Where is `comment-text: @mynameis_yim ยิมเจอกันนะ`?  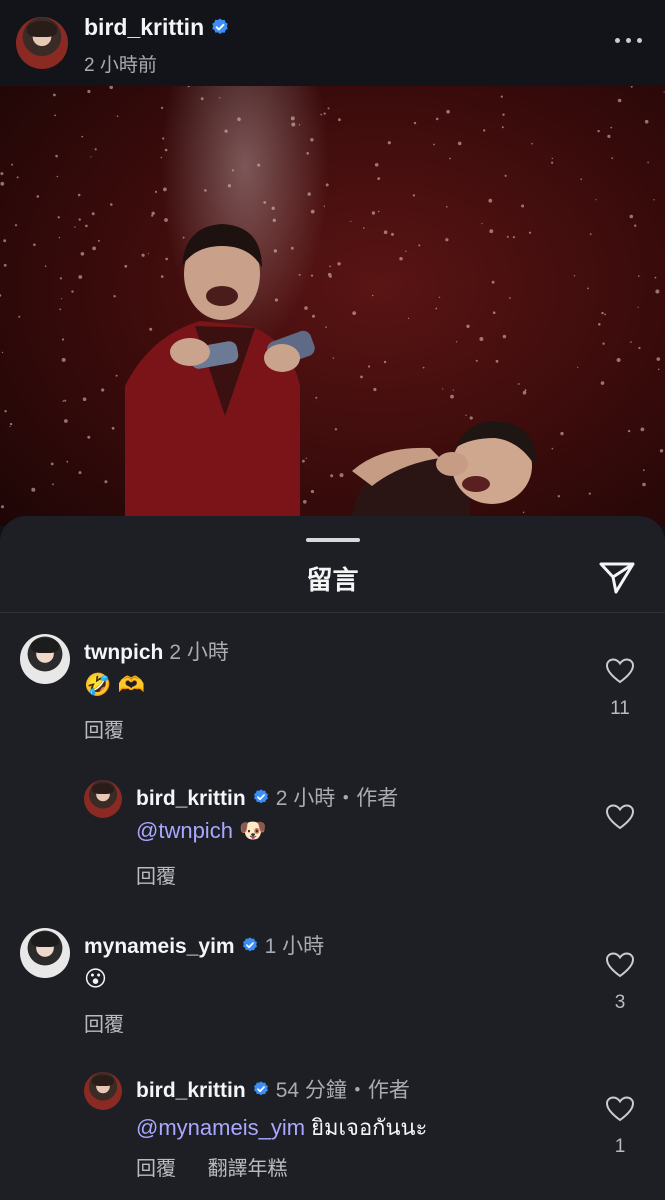
comment-text: @mynameis_yim ยิมเจอกันนะ is located at coordinates (281, 1127).